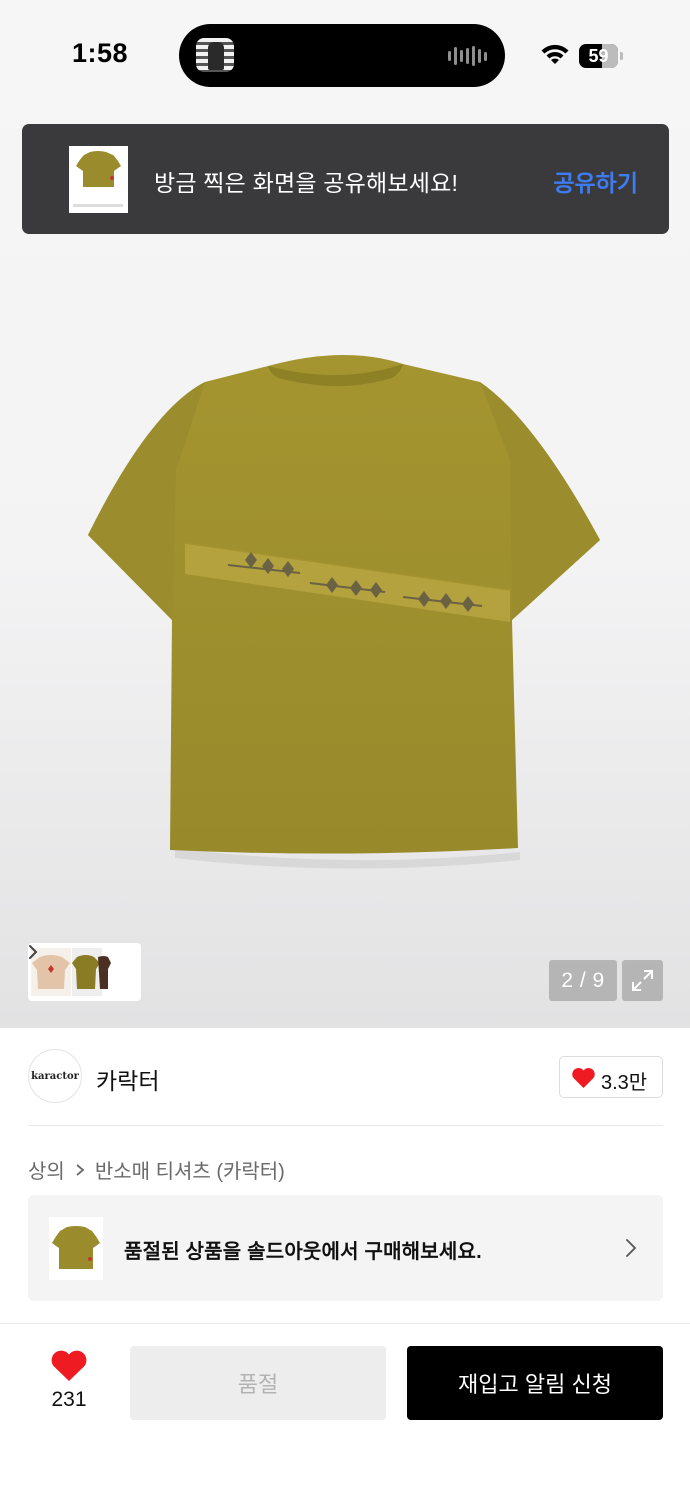  Describe the element at coordinates (342, 55) in the screenshot. I see `dynamic-island` at that location.